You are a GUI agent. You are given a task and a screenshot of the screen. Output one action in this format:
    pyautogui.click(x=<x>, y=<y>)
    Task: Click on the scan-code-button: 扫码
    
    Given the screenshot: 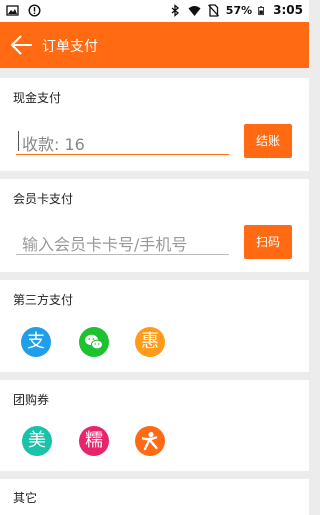 What is the action you would take?
    pyautogui.click(x=268, y=242)
    